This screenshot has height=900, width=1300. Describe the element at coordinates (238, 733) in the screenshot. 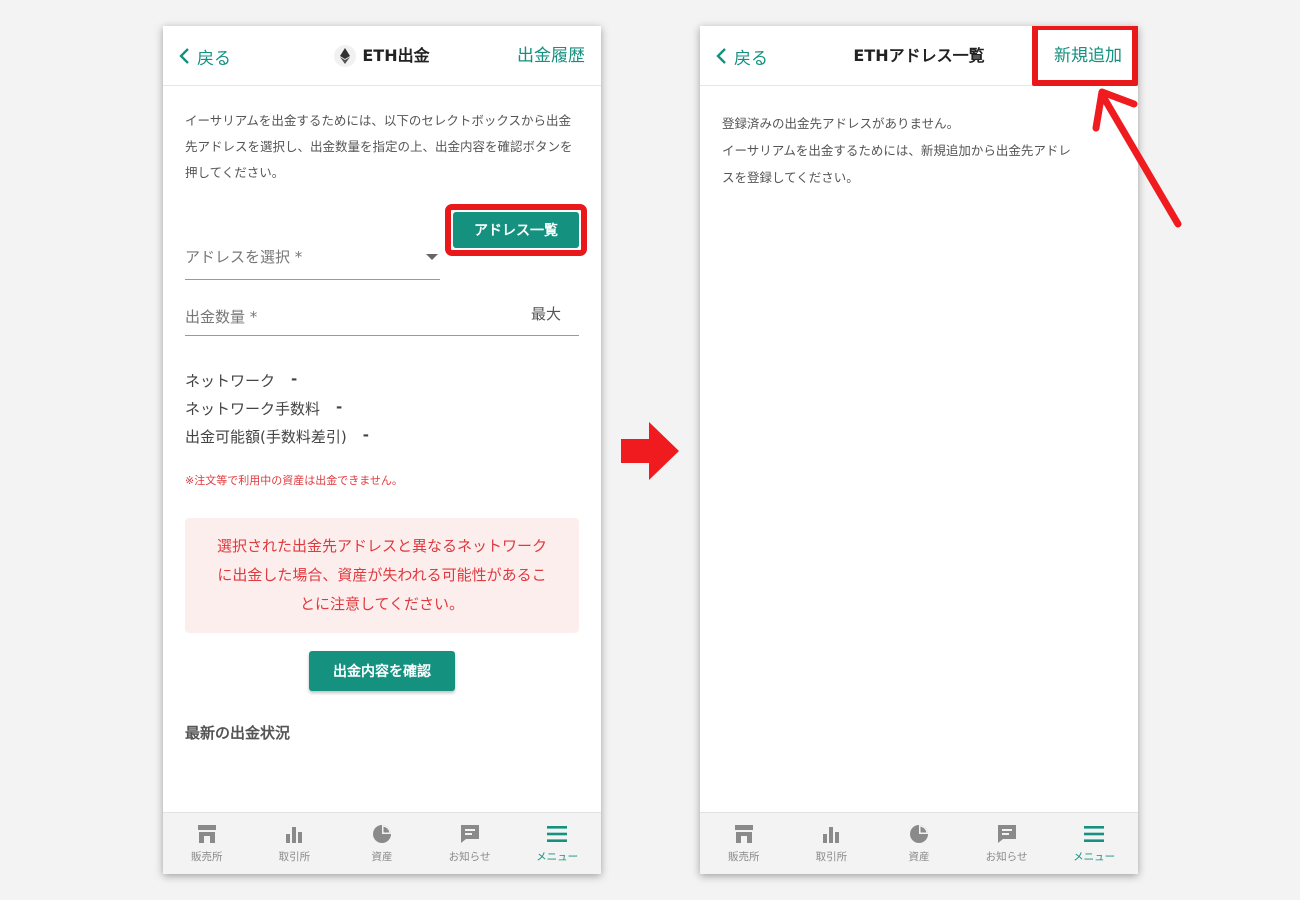

I see `latest-status-title: 最新の出金状況` at that location.